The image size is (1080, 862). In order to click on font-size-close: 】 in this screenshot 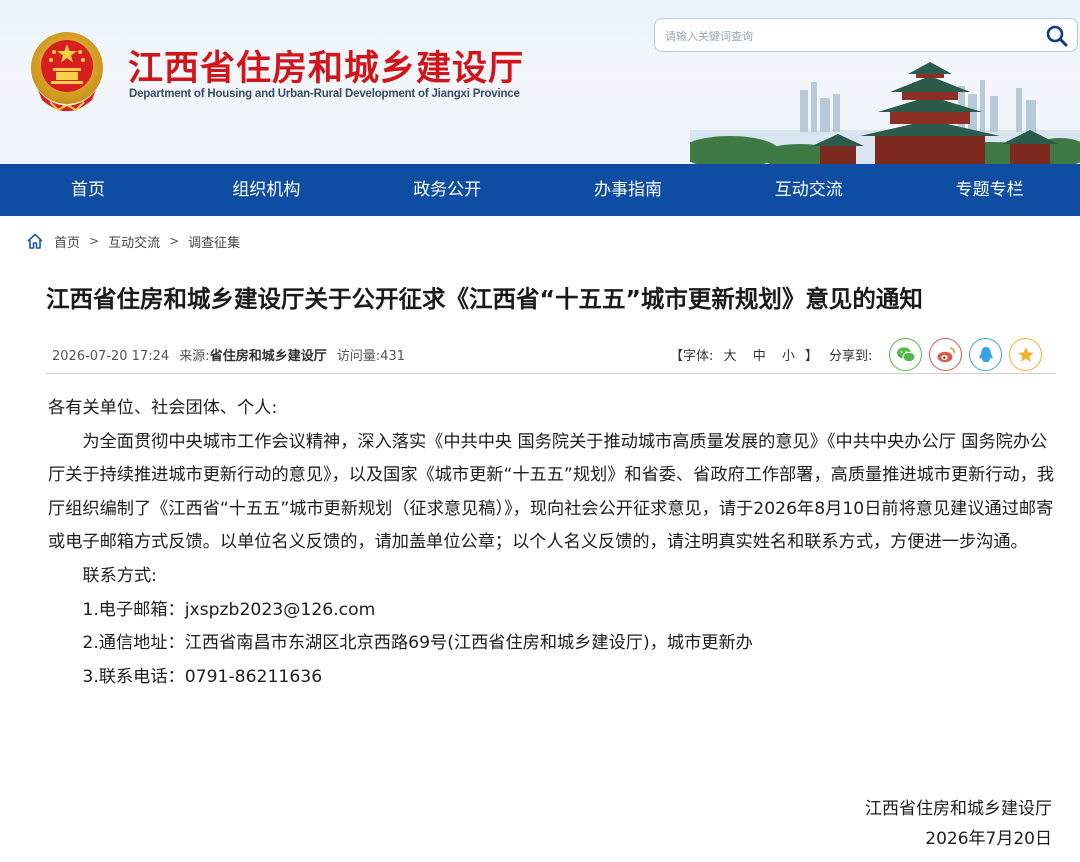, I will do `click(812, 356)`.